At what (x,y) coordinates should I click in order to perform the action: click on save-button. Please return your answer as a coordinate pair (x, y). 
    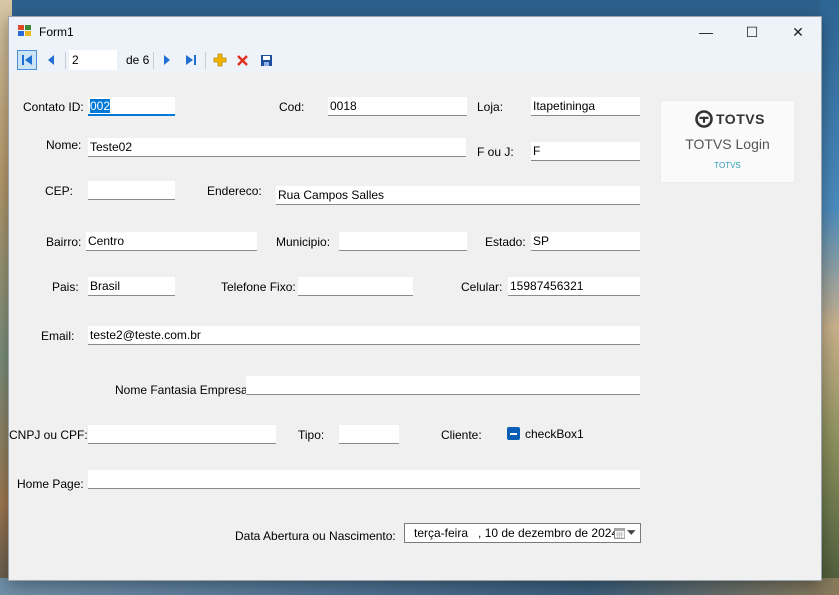
    Looking at the image, I should click on (266, 60).